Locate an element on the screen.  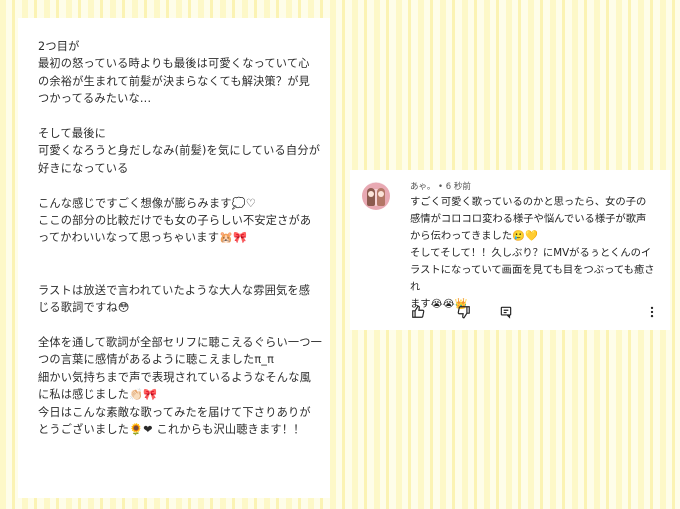
more-icon is located at coordinates (652, 312).